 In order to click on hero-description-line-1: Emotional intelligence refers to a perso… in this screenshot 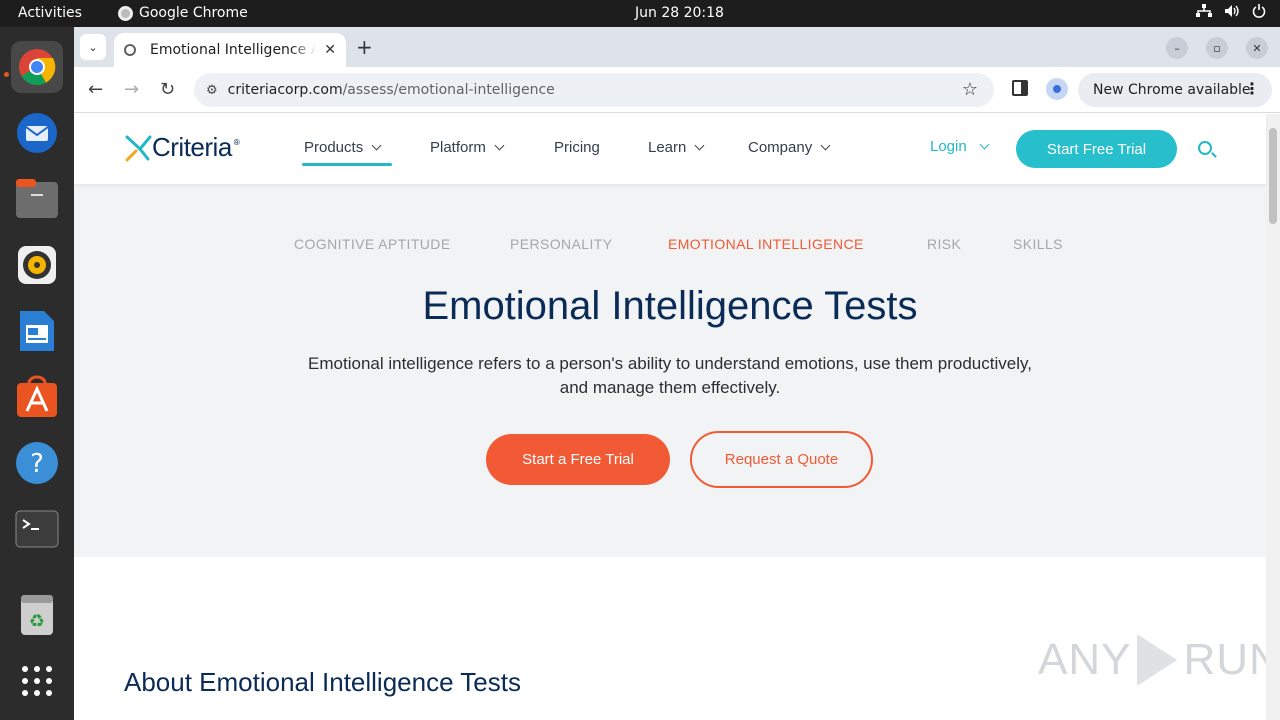, I will do `click(670, 363)`.